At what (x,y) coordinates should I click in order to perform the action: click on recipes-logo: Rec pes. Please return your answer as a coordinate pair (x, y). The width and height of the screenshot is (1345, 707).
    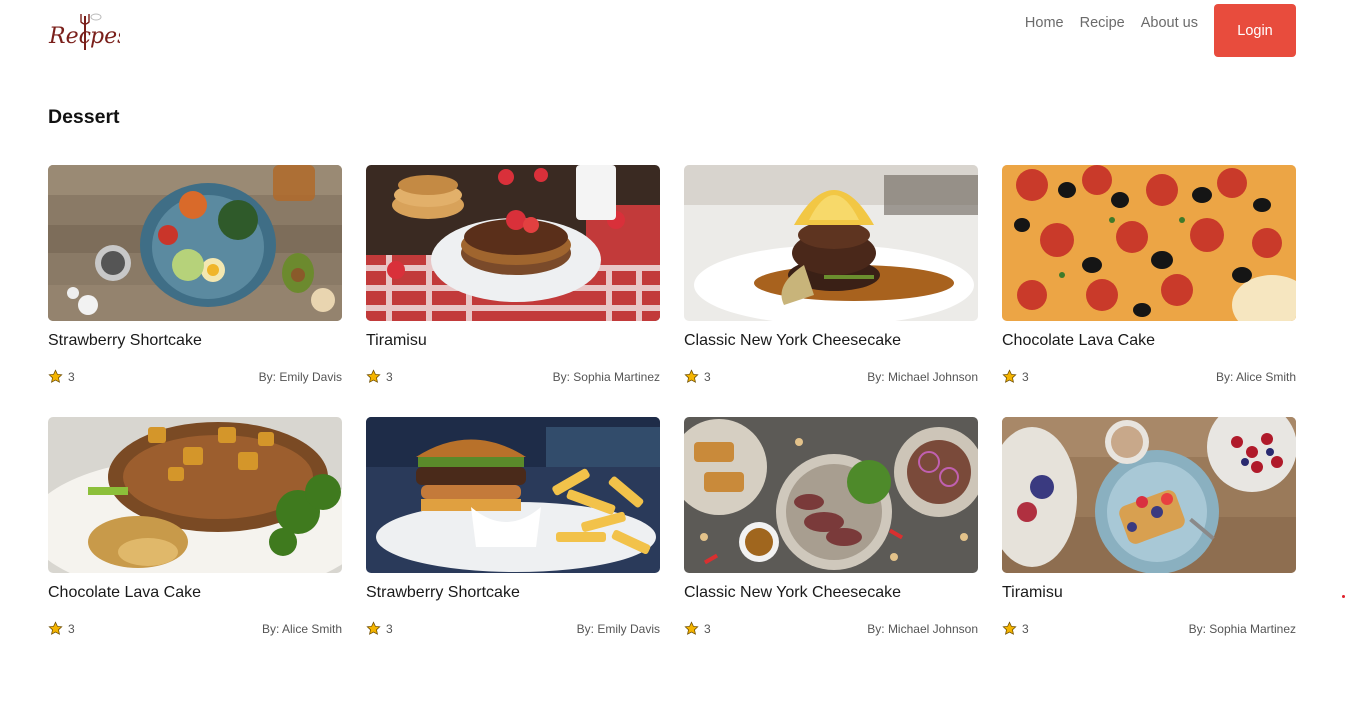
    Looking at the image, I should click on (84, 32).